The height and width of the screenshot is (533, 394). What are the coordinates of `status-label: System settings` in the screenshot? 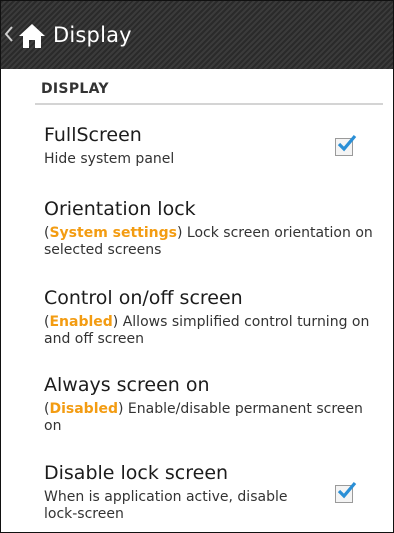 It's located at (113, 233).